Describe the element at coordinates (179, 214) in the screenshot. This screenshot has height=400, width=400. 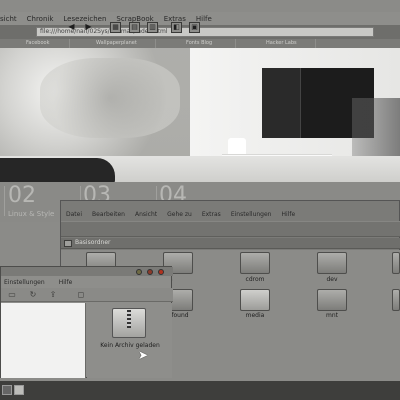
I see `fm-menu-go: Gehe zu` at that location.